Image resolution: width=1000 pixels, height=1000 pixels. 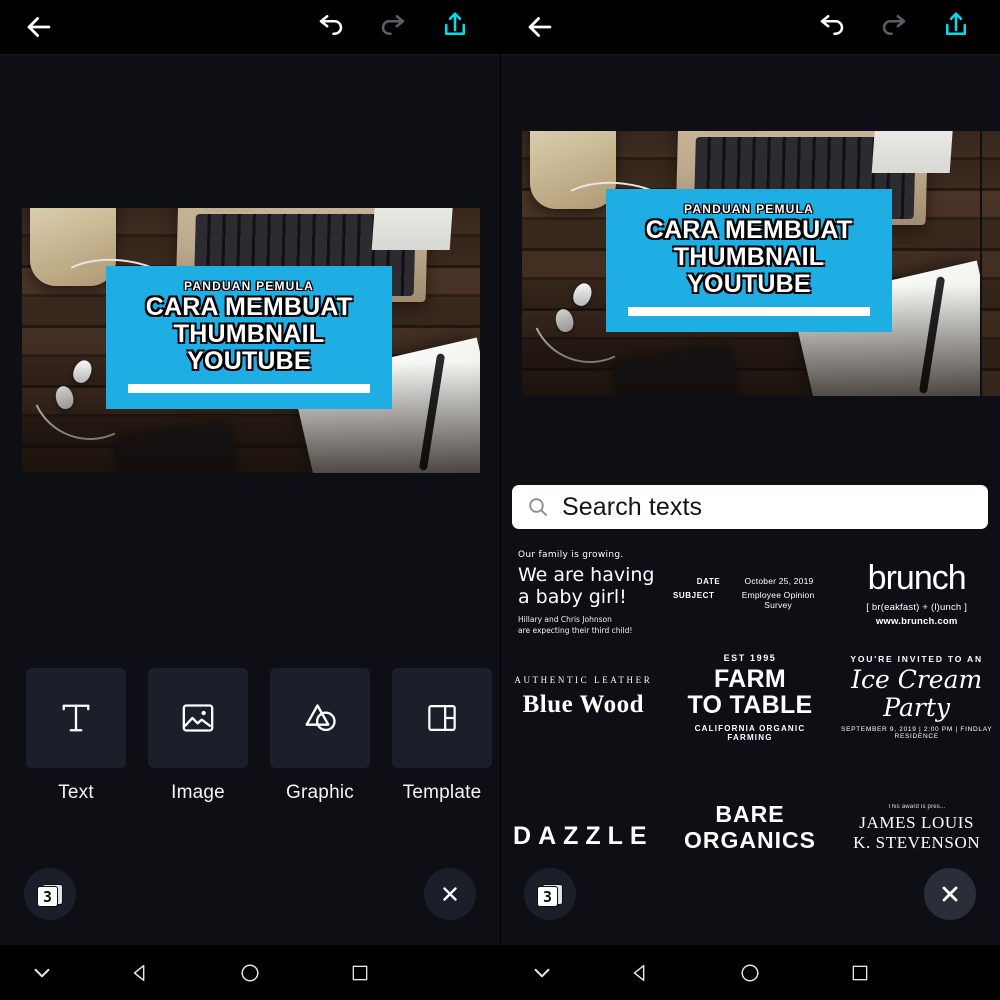 I want to click on tmpl-key: SUBJECT, so click(x=693, y=595).